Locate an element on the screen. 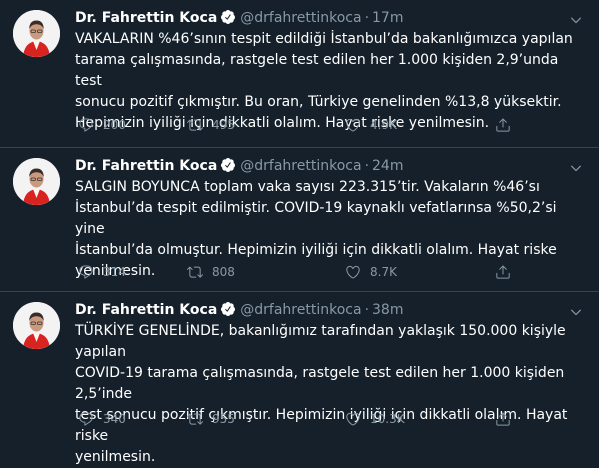 The image size is (599, 468). retweet-count: 495 is located at coordinates (223, 125).